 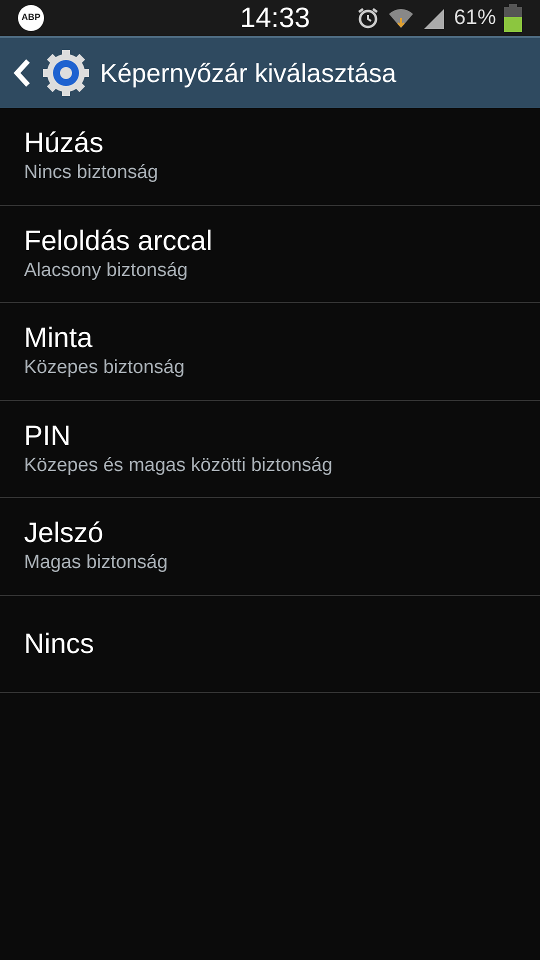 What do you see at coordinates (270, 547) in the screenshot?
I see `lock-option: Jelszó Magas biztonság` at bounding box center [270, 547].